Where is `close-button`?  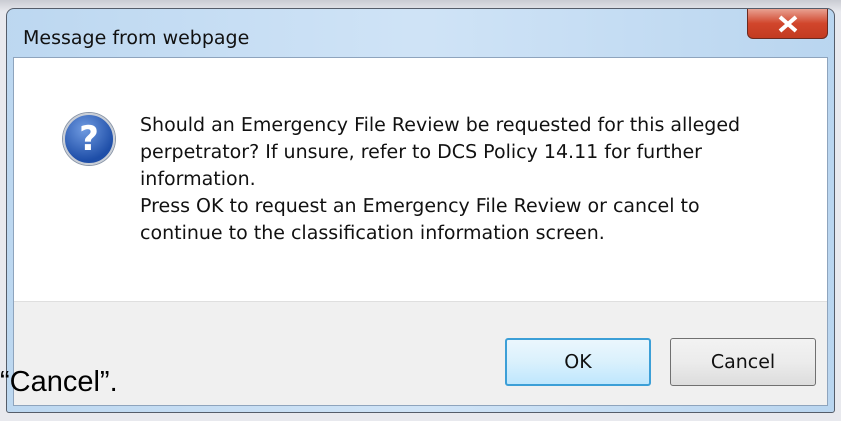
close-button is located at coordinates (787, 24).